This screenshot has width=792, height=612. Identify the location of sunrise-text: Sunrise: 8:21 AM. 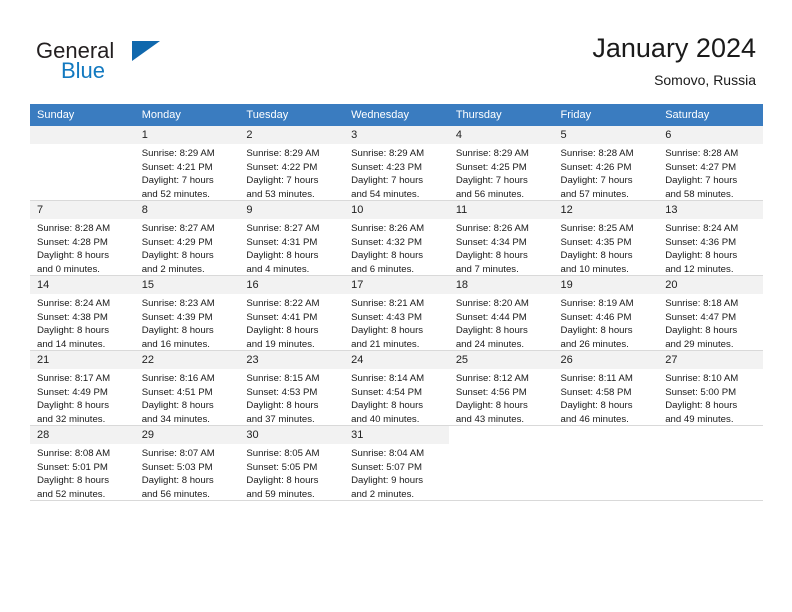
(388, 303).